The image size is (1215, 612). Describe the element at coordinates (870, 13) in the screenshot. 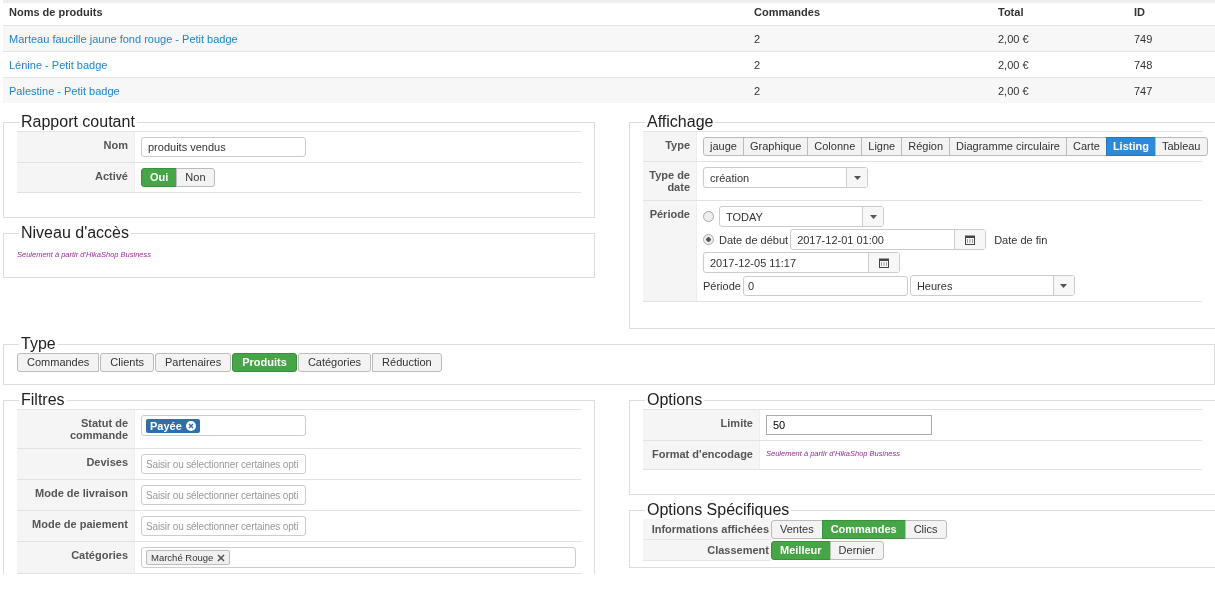

I see `column-header: Commandes` at that location.